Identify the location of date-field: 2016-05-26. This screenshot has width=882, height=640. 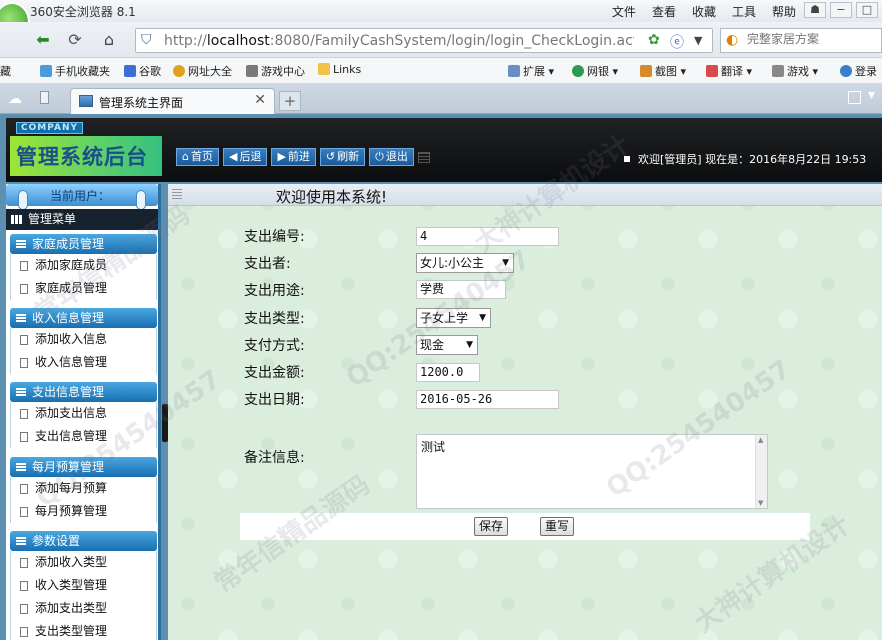
(487, 399).